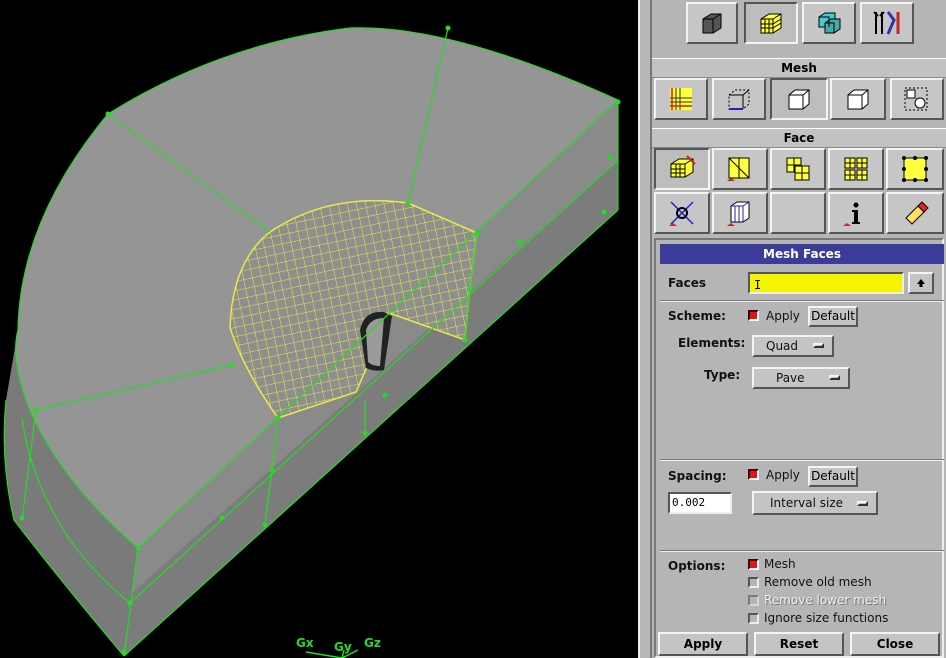 Image resolution: width=946 pixels, height=658 pixels. I want to click on faces-select-arrow-button, so click(921, 283).